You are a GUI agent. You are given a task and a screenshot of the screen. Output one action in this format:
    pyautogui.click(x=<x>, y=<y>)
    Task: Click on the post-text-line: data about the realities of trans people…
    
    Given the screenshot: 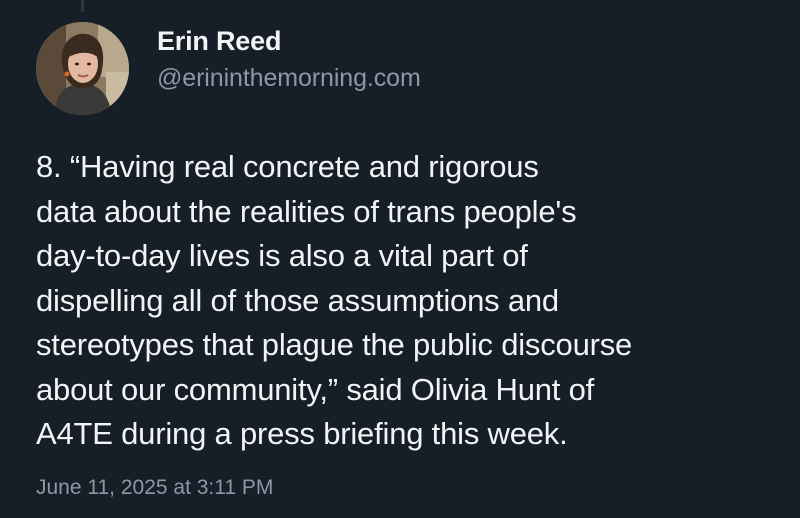 What is the action you would take?
    pyautogui.click(x=306, y=211)
    